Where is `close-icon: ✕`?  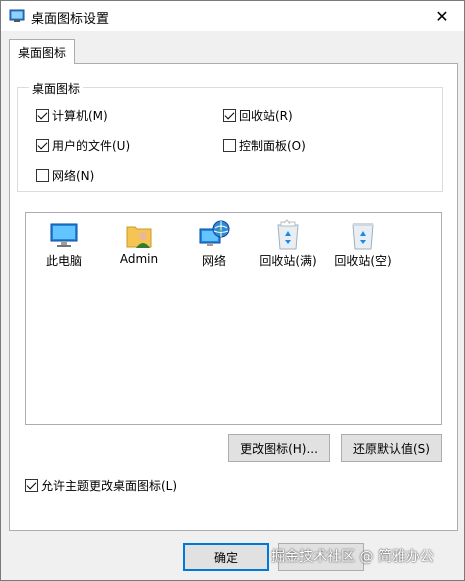
close-icon: ✕ is located at coordinates (442, 16).